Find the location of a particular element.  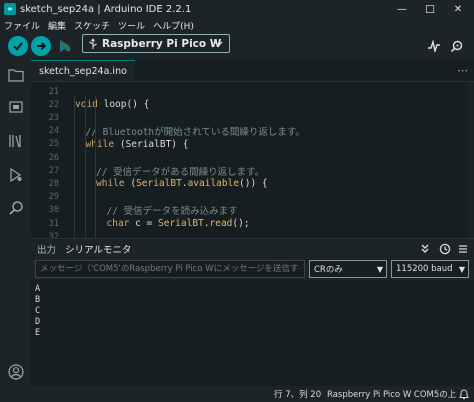

board-selector: Raspberry Pi Pico W is located at coordinates (156, 43).